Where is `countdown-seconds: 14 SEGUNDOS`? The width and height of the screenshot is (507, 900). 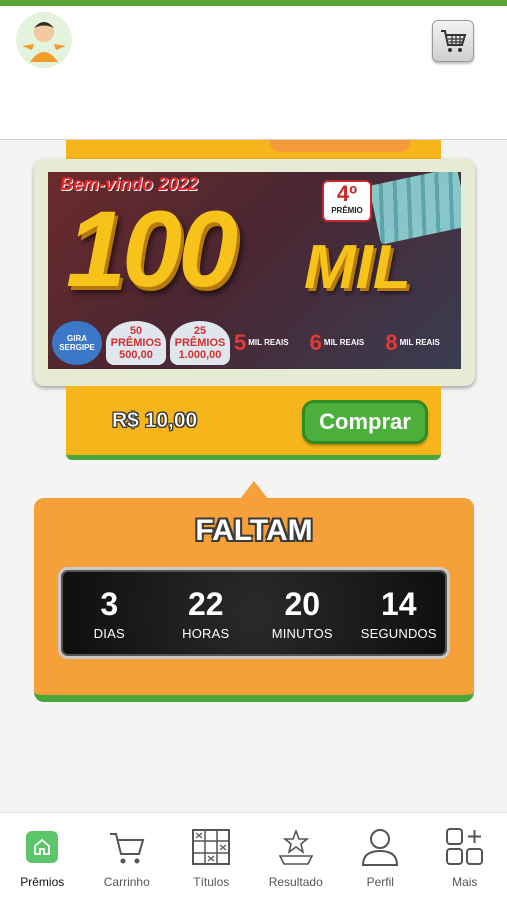 countdown-seconds: 14 SEGUNDOS is located at coordinates (399, 613).